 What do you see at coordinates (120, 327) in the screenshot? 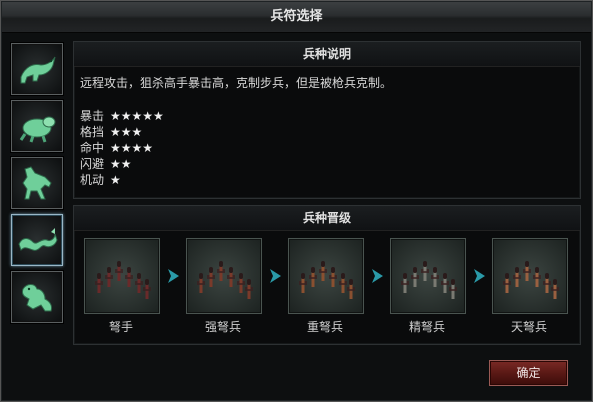
I see `unit-label-1: 弩手` at bounding box center [120, 327].